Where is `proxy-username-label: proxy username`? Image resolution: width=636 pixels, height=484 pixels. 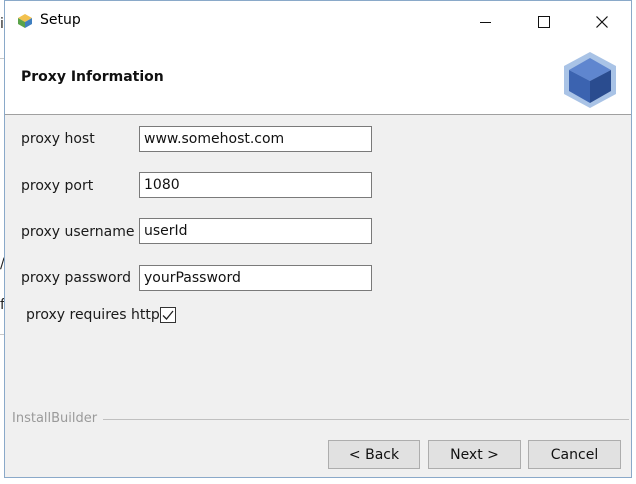 proxy-username-label: proxy username is located at coordinates (78, 232).